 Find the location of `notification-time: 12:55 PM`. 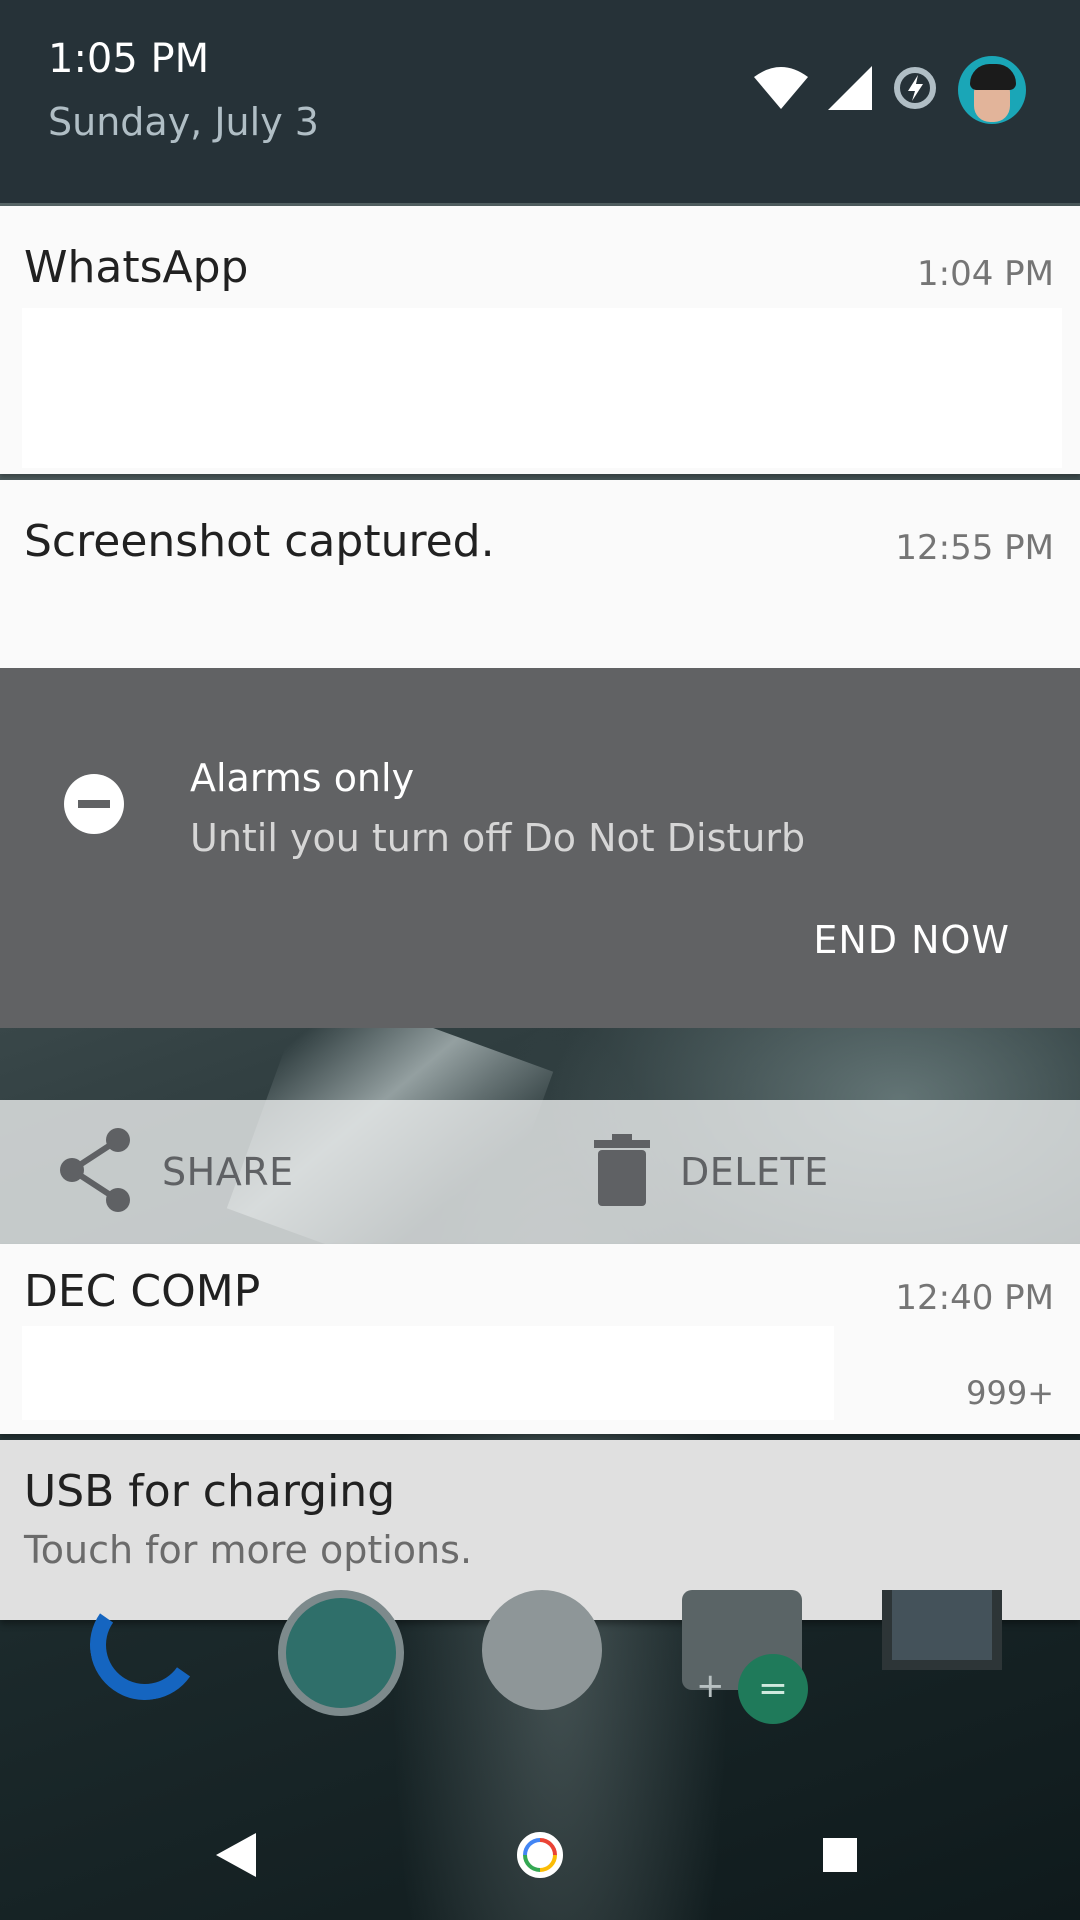

notification-time: 12:55 PM is located at coordinates (974, 548).